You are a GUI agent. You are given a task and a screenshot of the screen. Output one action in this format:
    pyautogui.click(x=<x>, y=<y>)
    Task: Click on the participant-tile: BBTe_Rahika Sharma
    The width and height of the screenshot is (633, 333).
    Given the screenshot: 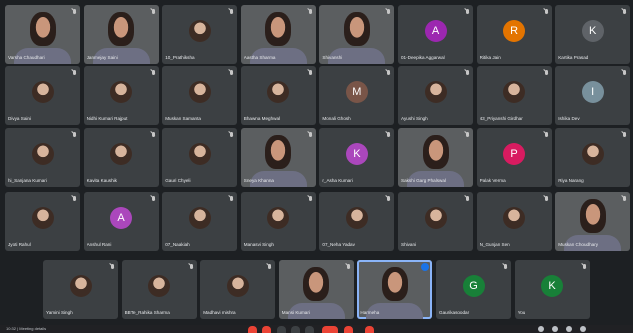 What is the action you would take?
    pyautogui.click(x=159, y=289)
    